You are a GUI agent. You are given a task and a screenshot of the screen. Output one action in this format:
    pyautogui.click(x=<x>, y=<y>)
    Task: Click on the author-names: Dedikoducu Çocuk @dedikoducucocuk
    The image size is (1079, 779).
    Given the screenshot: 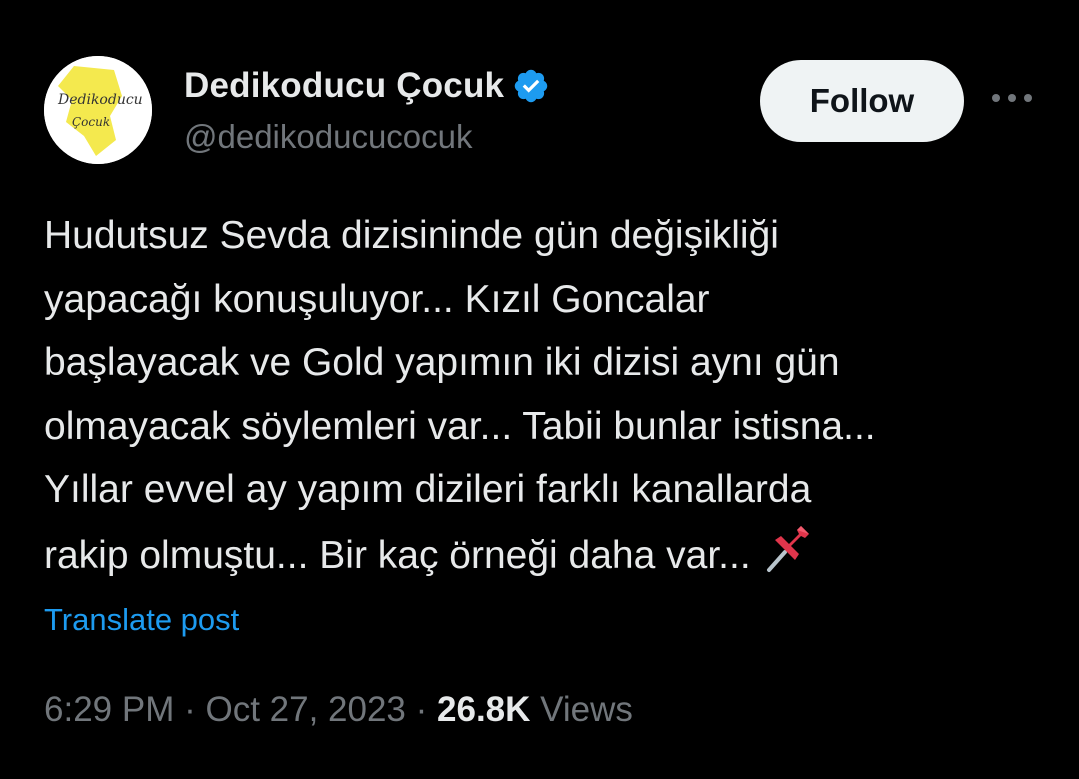 What is the action you would take?
    pyautogui.click(x=367, y=110)
    